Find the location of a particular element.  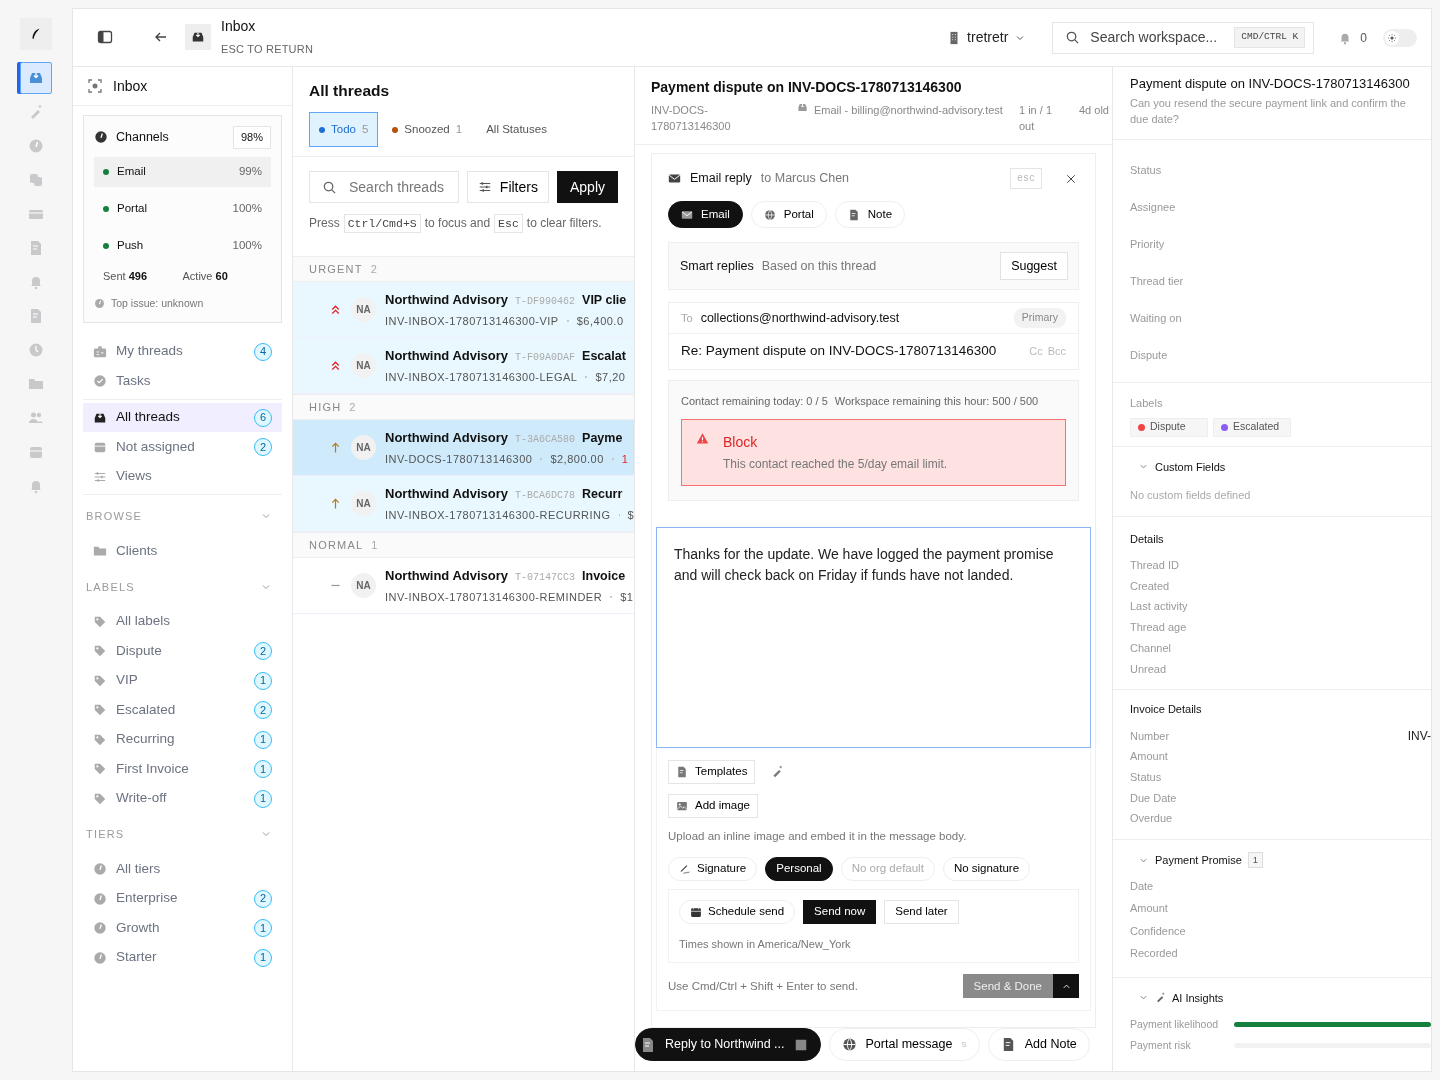

thread-id: T-DF990462 is located at coordinates (545, 301).